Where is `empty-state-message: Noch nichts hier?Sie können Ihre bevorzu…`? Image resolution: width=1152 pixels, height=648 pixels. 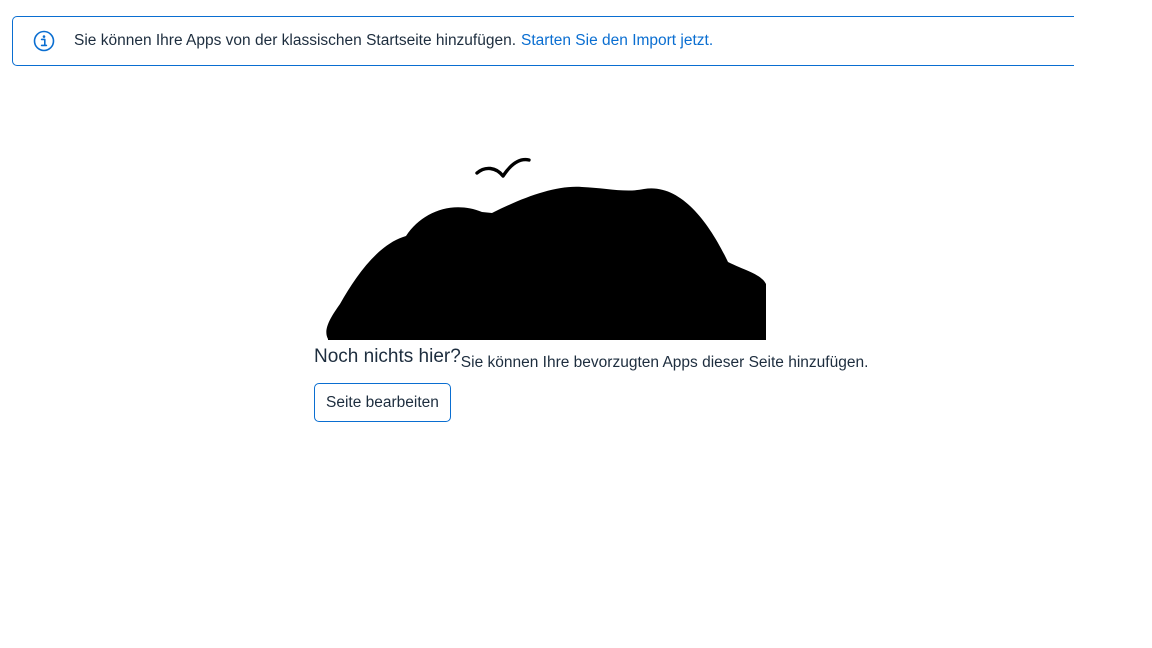
empty-state-message: Noch nichts hier?Sie können Ihre bevorzu… is located at coordinates (591, 358).